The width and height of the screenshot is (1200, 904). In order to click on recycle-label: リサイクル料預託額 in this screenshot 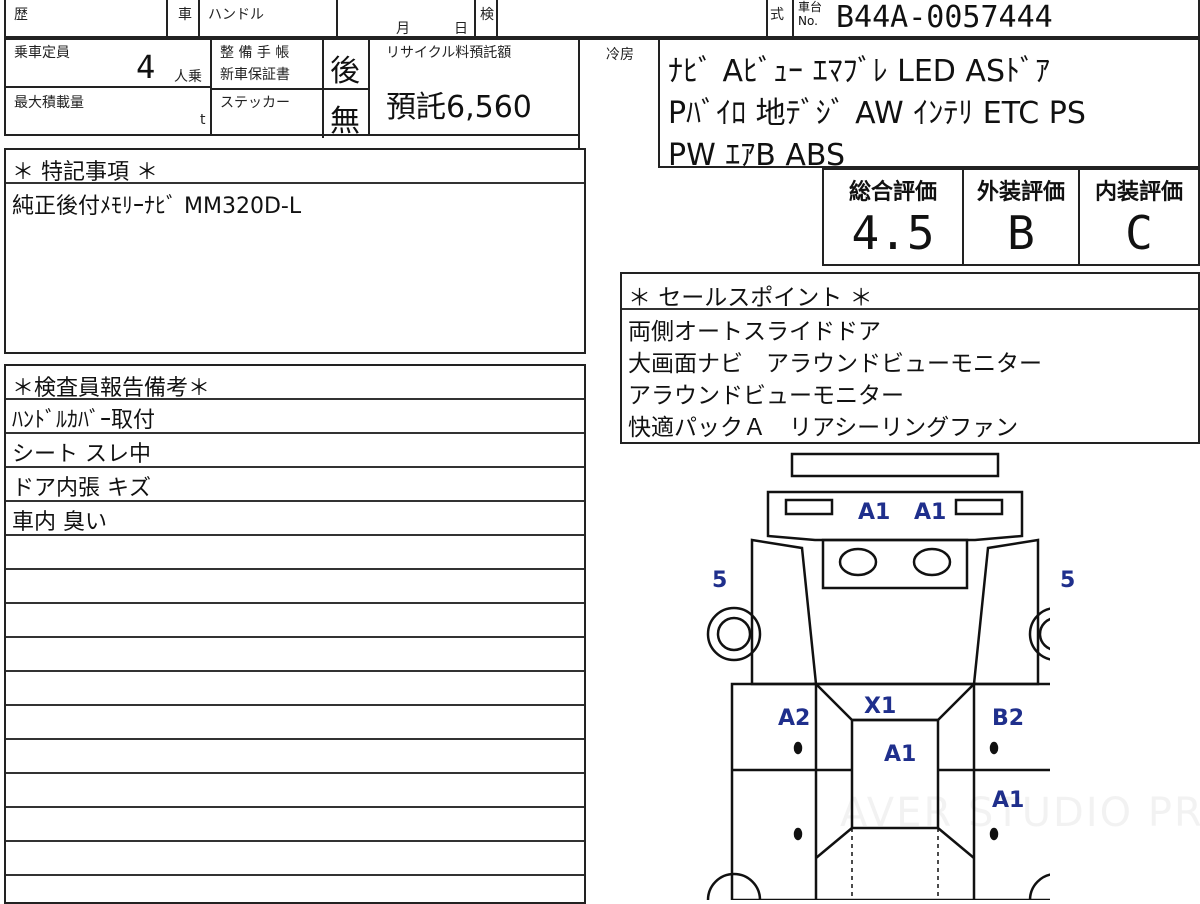, I will do `click(449, 53)`.